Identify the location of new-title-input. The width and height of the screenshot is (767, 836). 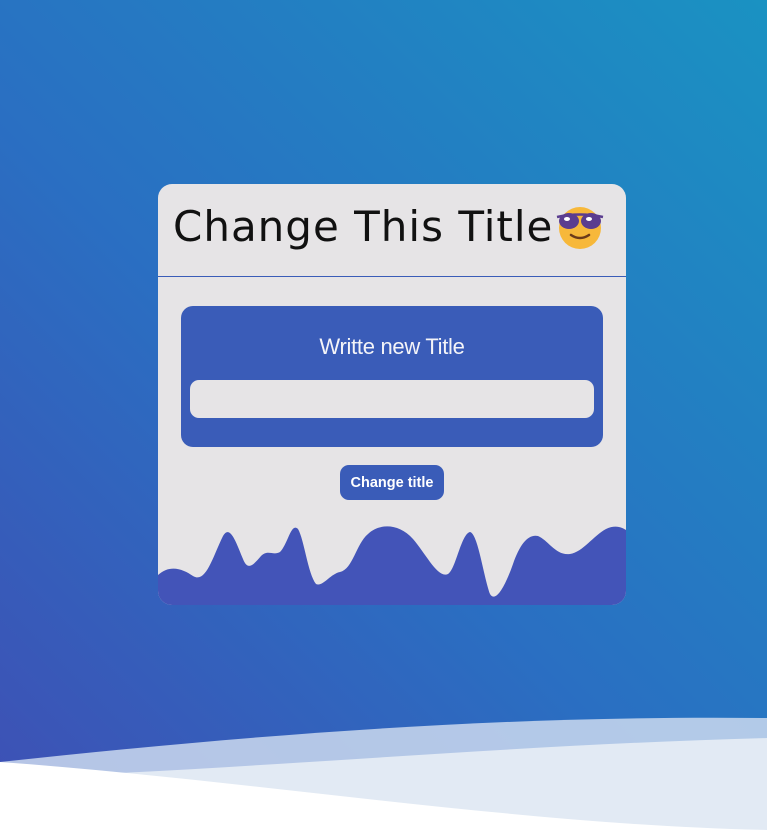
(392, 399).